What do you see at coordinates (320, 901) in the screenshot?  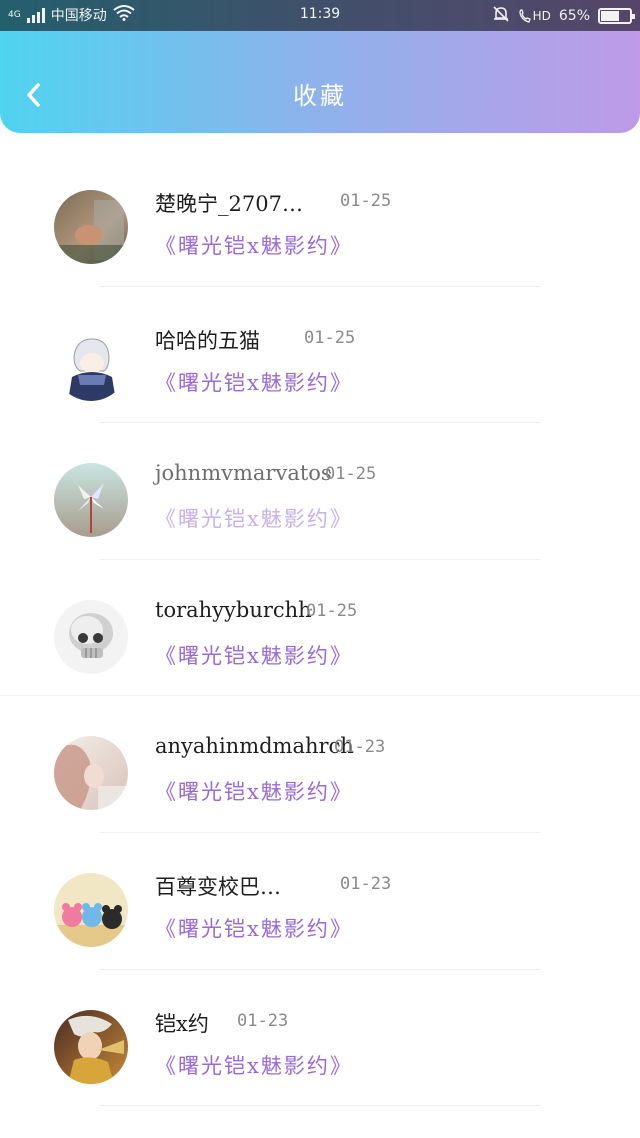 I see `list-item: 百尊变校巴… 01-23 《曙光铠x魅影约》` at bounding box center [320, 901].